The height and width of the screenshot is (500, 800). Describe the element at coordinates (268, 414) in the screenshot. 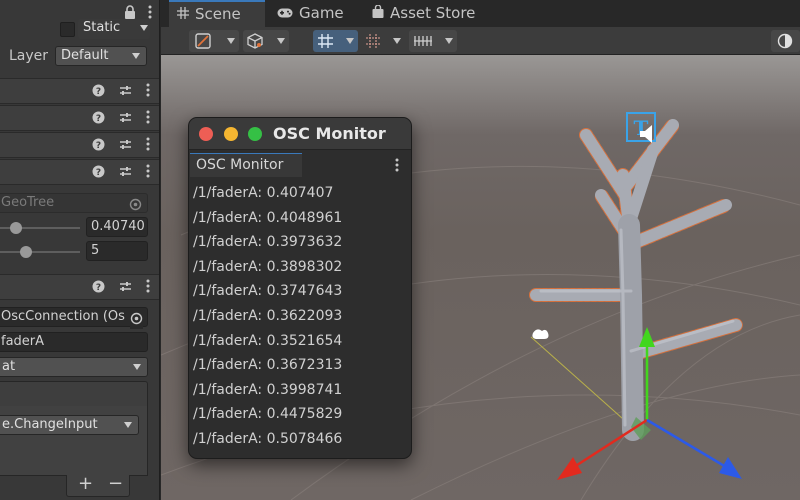

I see `osc-message: /1/faderA: 0.4475829` at that location.